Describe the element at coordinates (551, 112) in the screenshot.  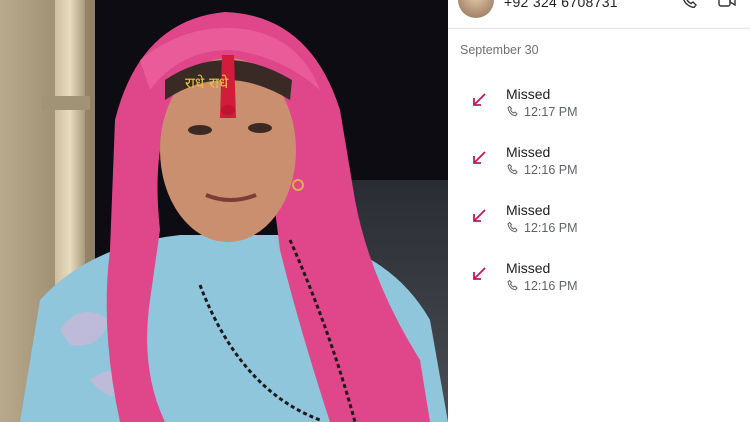
I see `call-time: 12:17 PM` at that location.